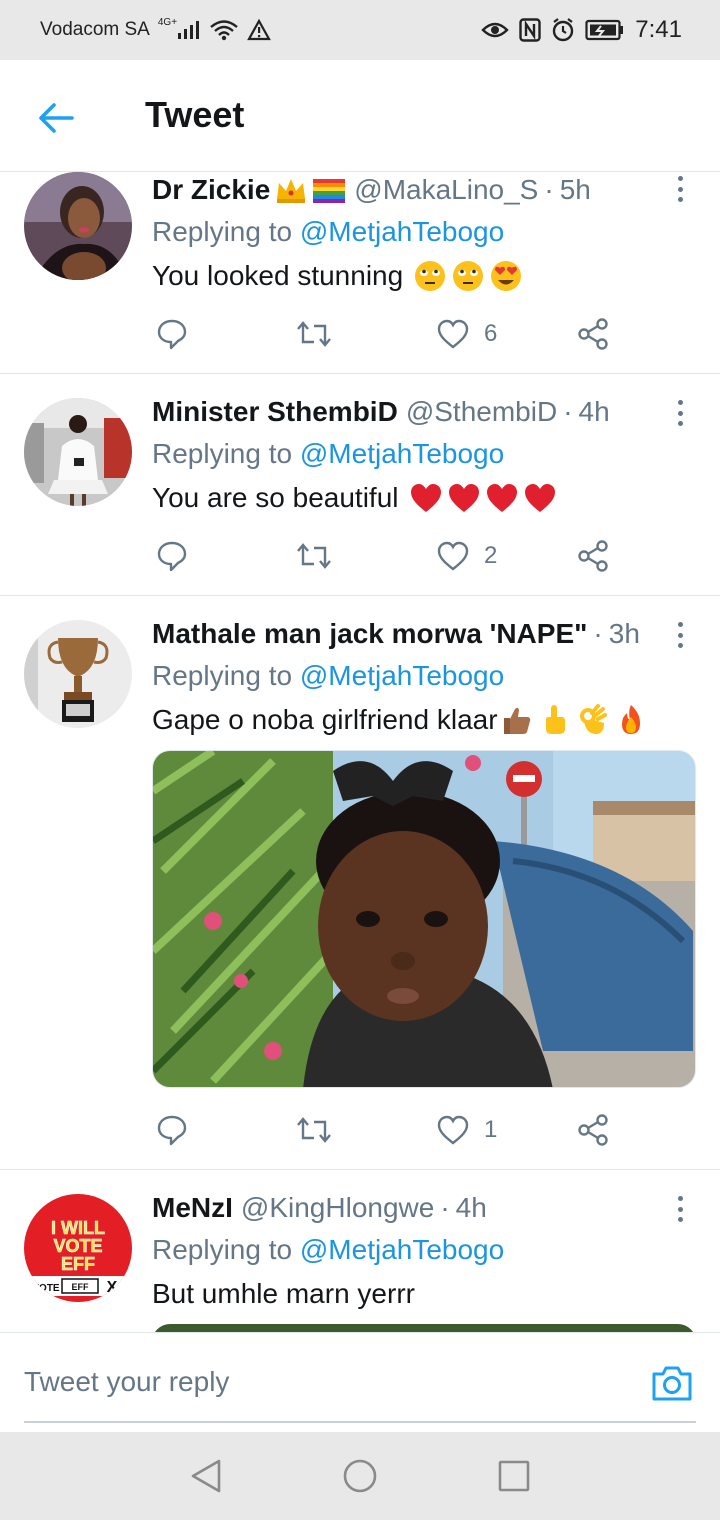 Image resolution: width=720 pixels, height=1520 pixels. I want to click on user-handle: @KingHlongwe, so click(337, 1208).